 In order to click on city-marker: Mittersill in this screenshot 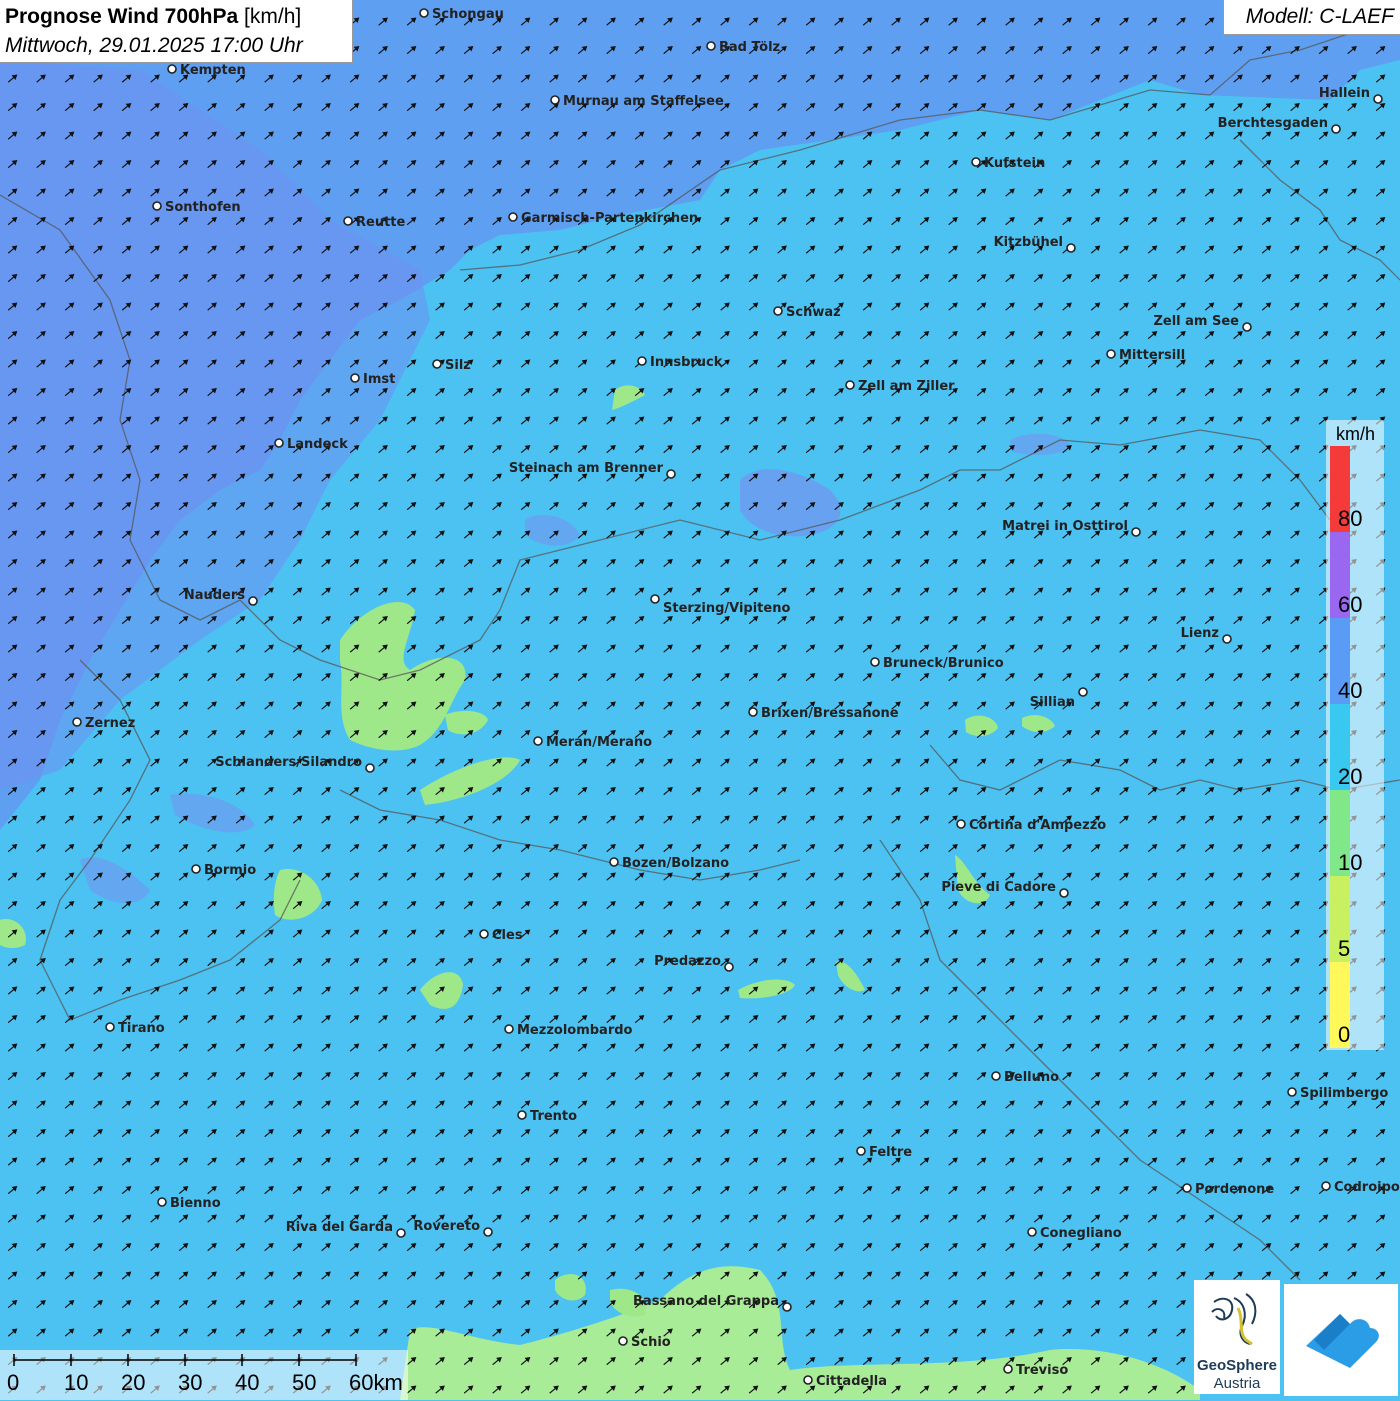, I will do `click(1146, 355)`.